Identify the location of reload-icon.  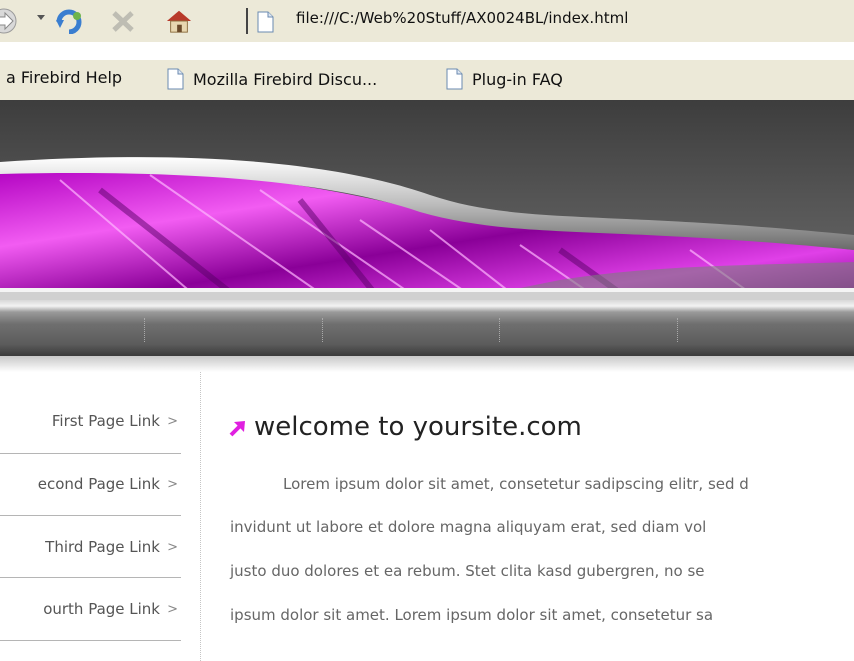
(70, 21).